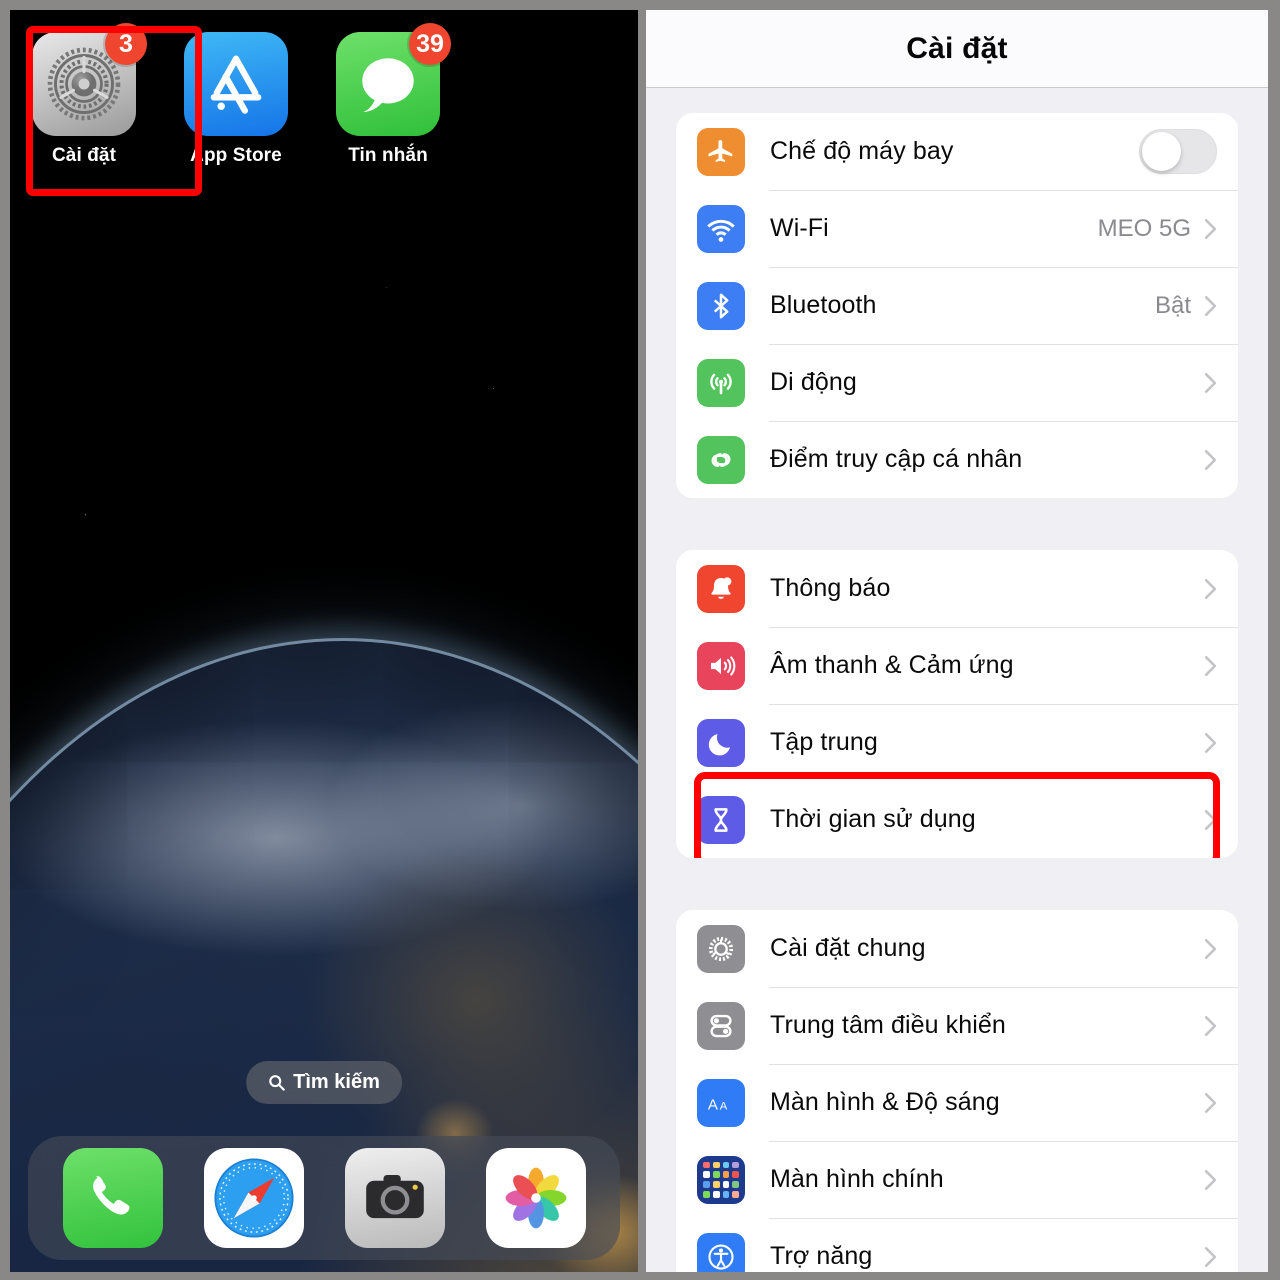  I want to click on general-gear-icon, so click(721, 948).